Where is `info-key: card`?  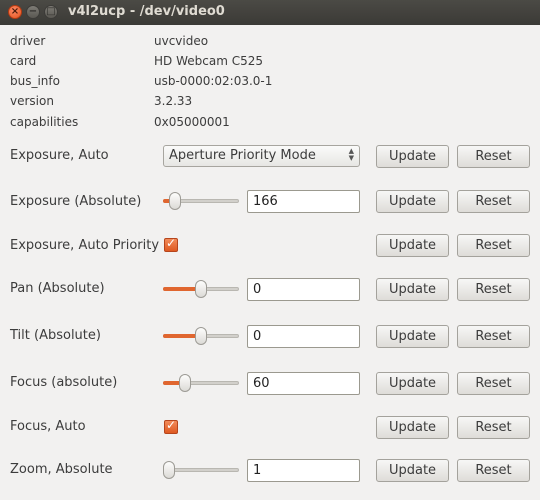 info-key: card is located at coordinates (23, 61).